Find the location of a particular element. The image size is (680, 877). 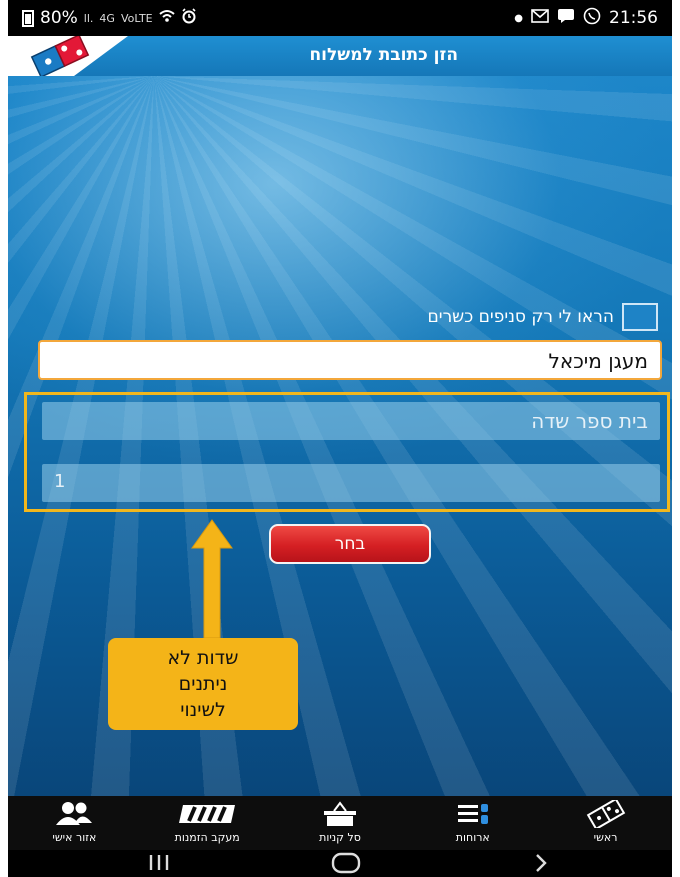

signal-strength-text: ll. is located at coordinates (88, 18).